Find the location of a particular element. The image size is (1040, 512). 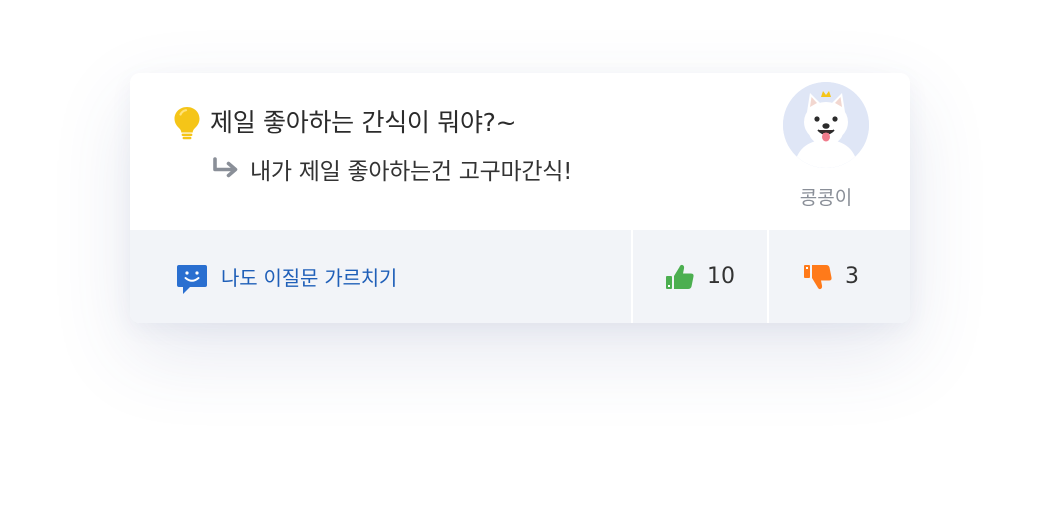

dislike-button: 3 is located at coordinates (831, 276).